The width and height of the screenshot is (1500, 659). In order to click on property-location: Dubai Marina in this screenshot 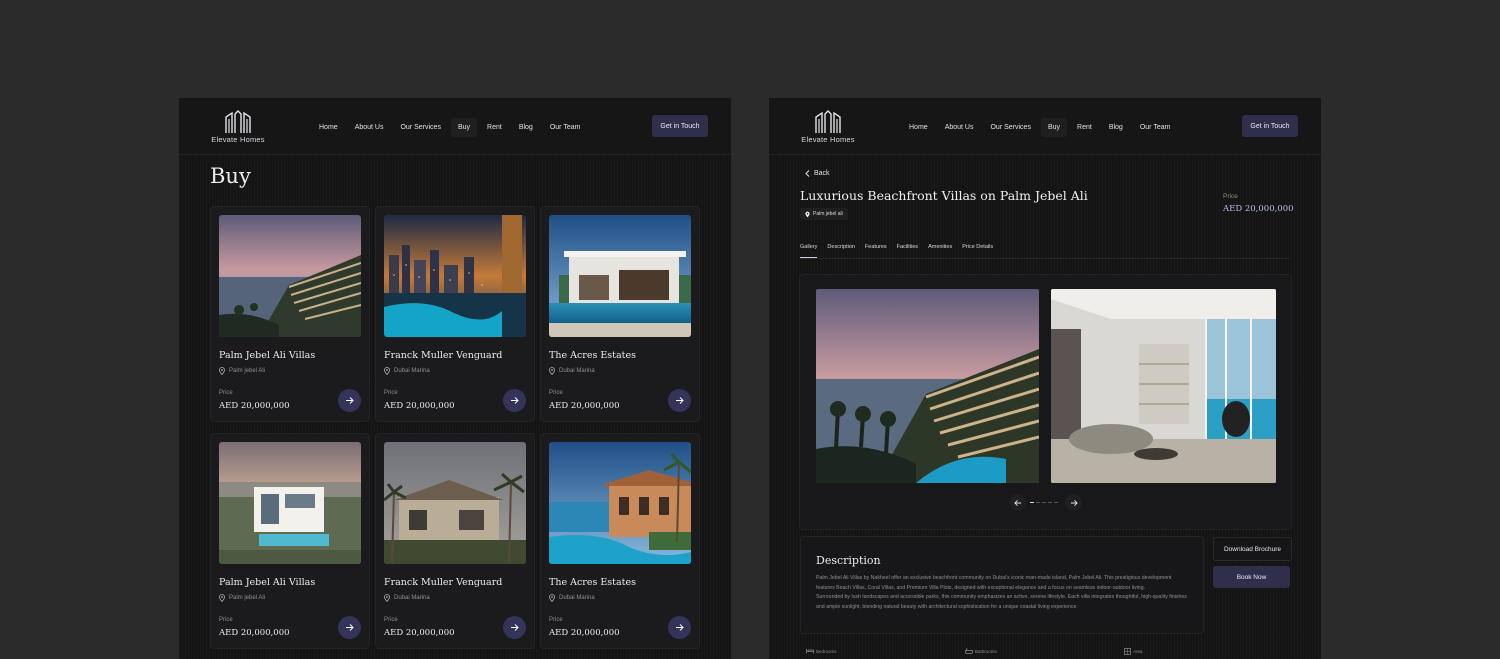, I will do `click(572, 598)`.